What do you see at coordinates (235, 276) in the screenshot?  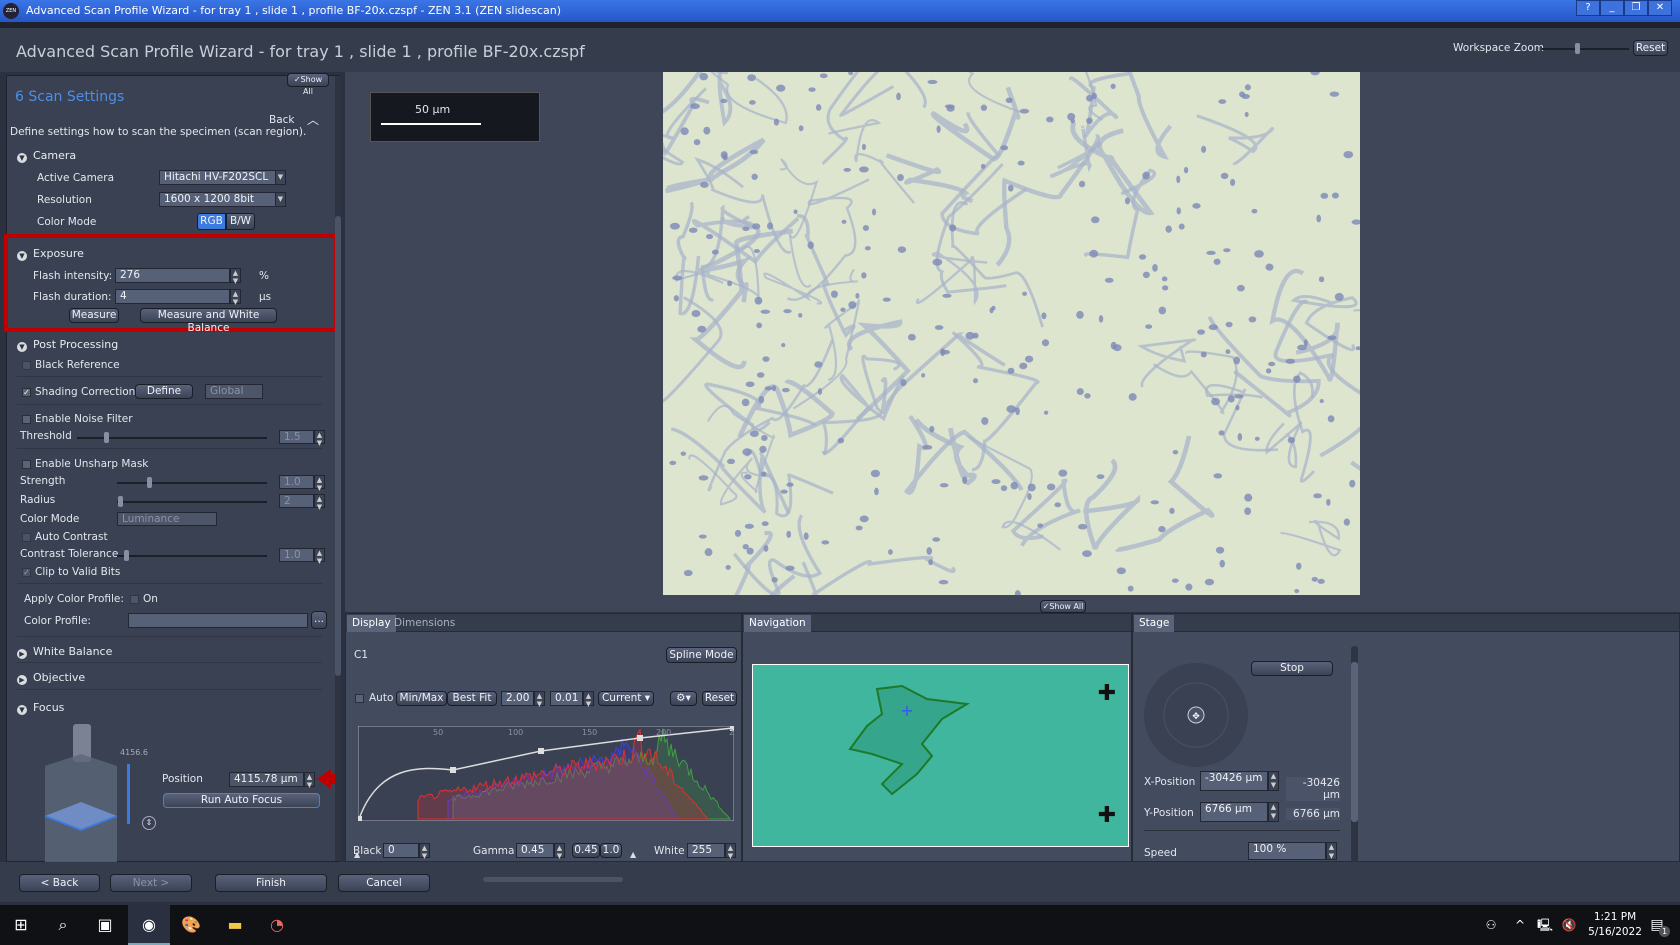 I see `flash-intensity-stepper: ▲ ▼` at bounding box center [235, 276].